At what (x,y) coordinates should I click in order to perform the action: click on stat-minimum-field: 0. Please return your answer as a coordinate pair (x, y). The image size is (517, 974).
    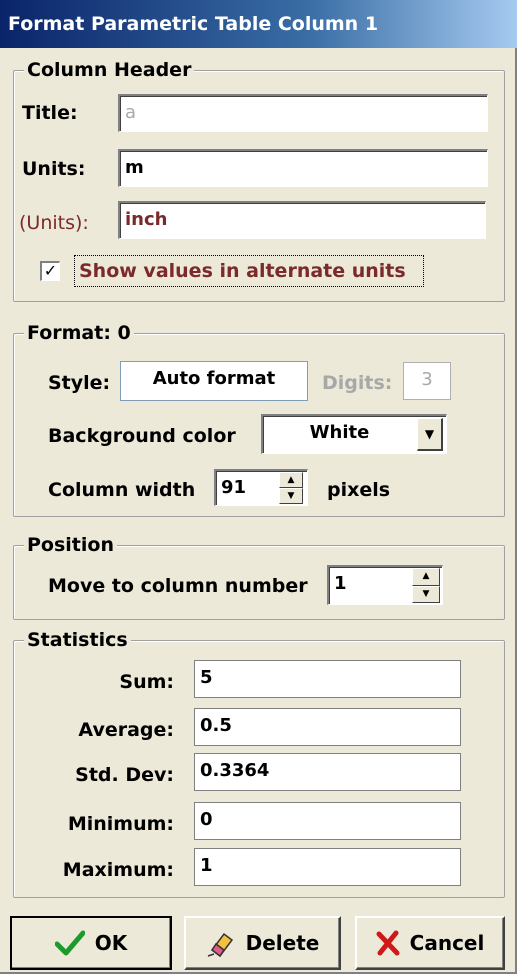
    Looking at the image, I should click on (327, 821).